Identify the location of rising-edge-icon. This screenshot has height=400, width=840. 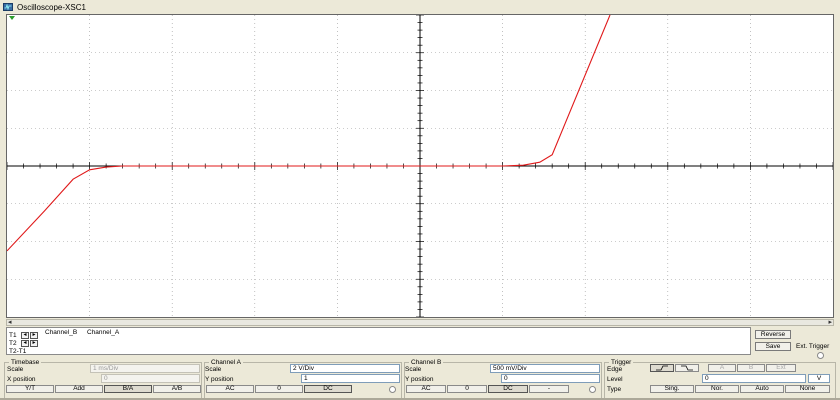
(662, 368).